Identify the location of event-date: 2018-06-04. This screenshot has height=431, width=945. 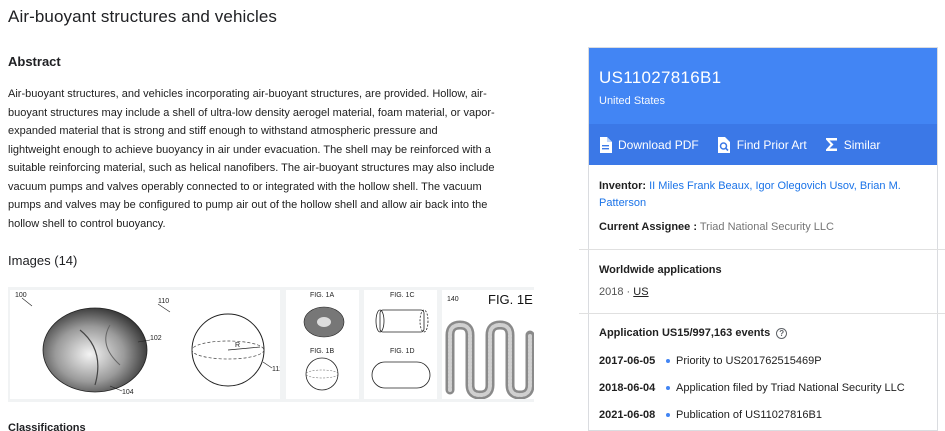
(627, 387).